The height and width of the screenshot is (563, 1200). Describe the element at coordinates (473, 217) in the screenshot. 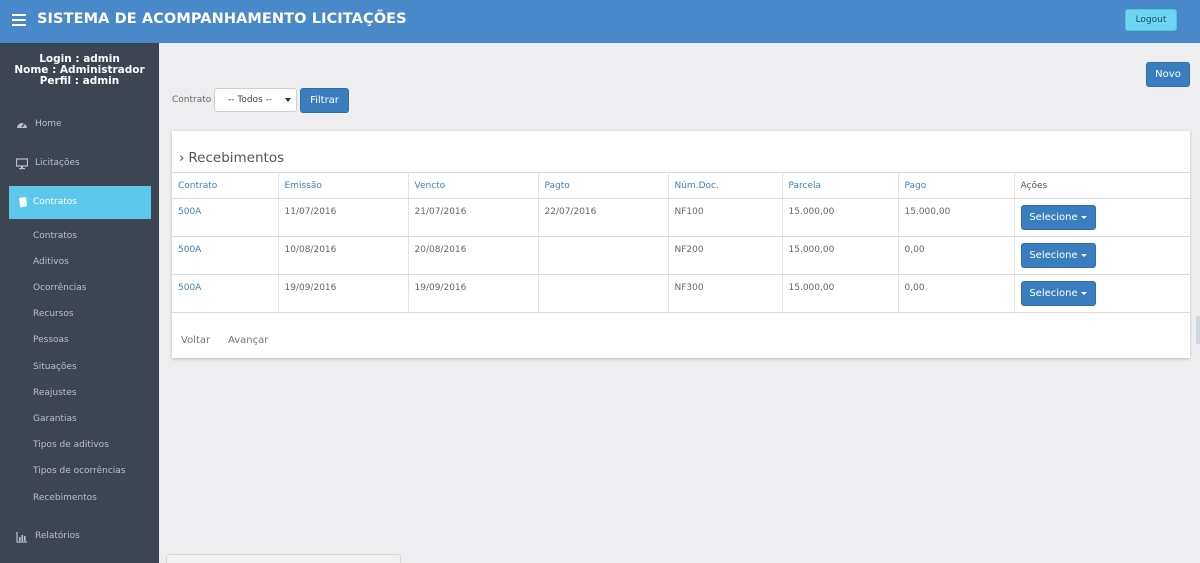

I see `cell-vencto: 21/07/2016` at that location.